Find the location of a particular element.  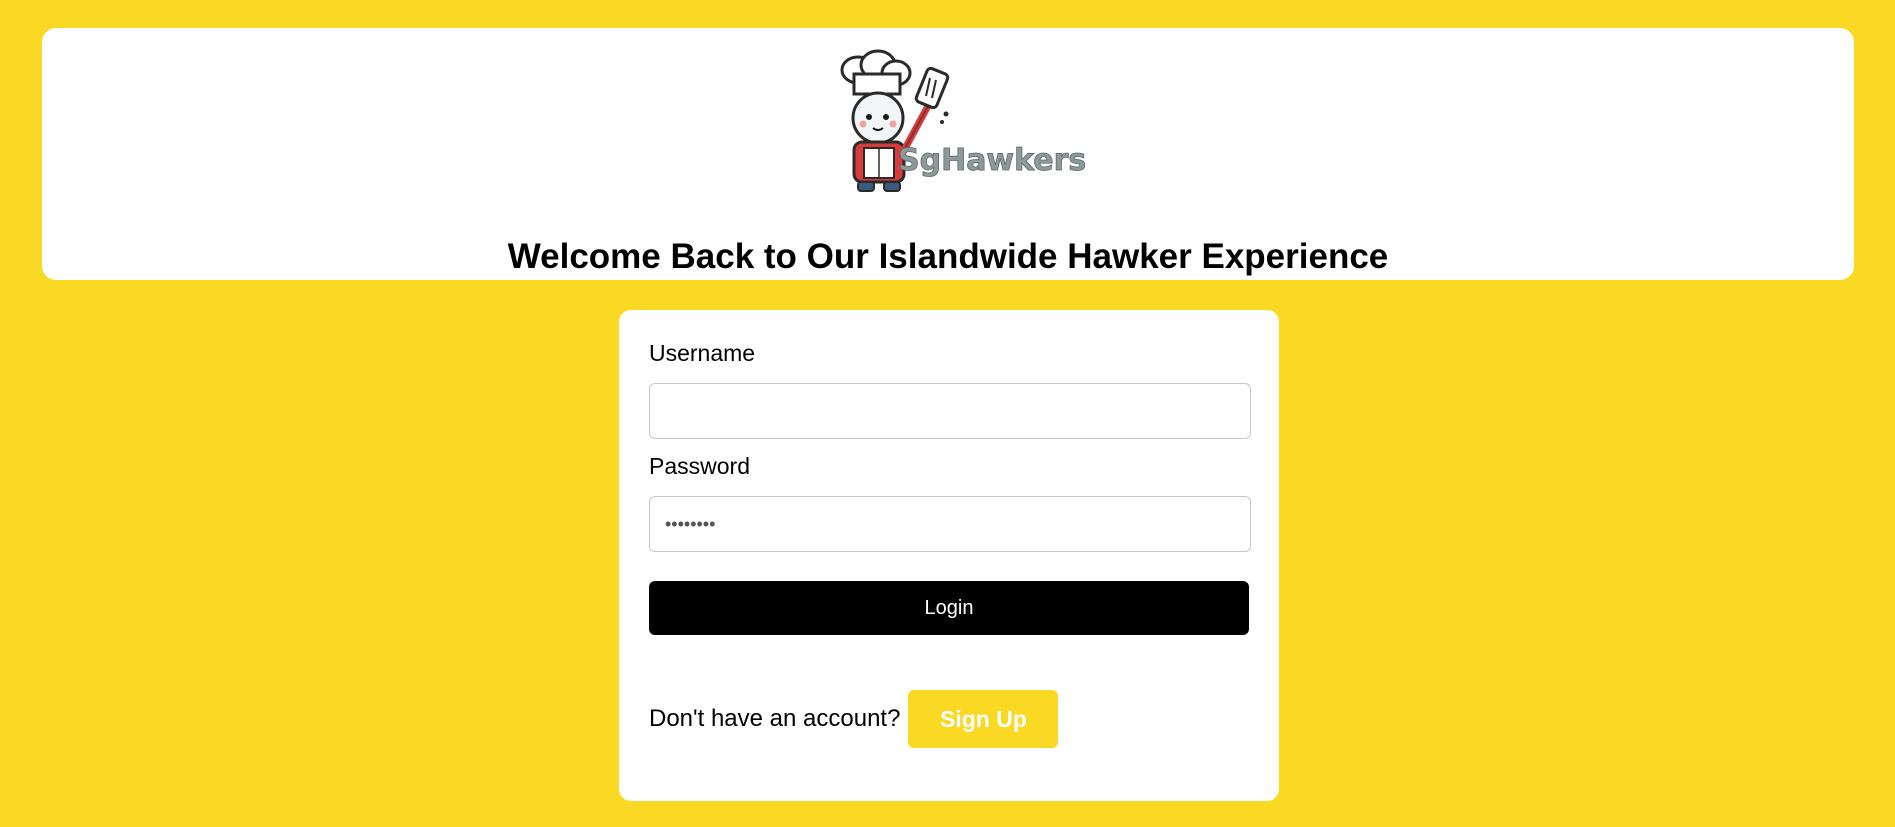

signup-button: Sign Up is located at coordinates (983, 719).